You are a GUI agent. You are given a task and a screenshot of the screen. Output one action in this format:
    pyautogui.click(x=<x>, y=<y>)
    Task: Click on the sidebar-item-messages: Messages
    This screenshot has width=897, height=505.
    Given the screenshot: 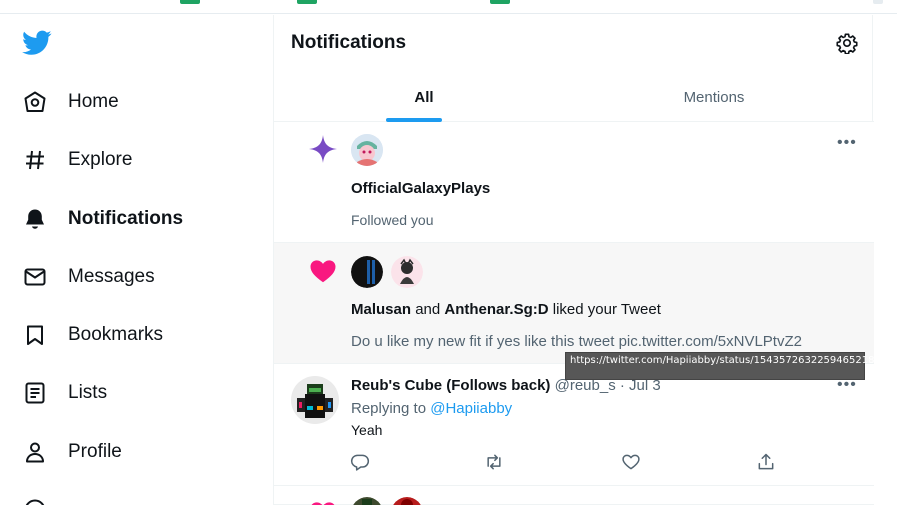 What is the action you would take?
    pyautogui.click(x=88, y=277)
    